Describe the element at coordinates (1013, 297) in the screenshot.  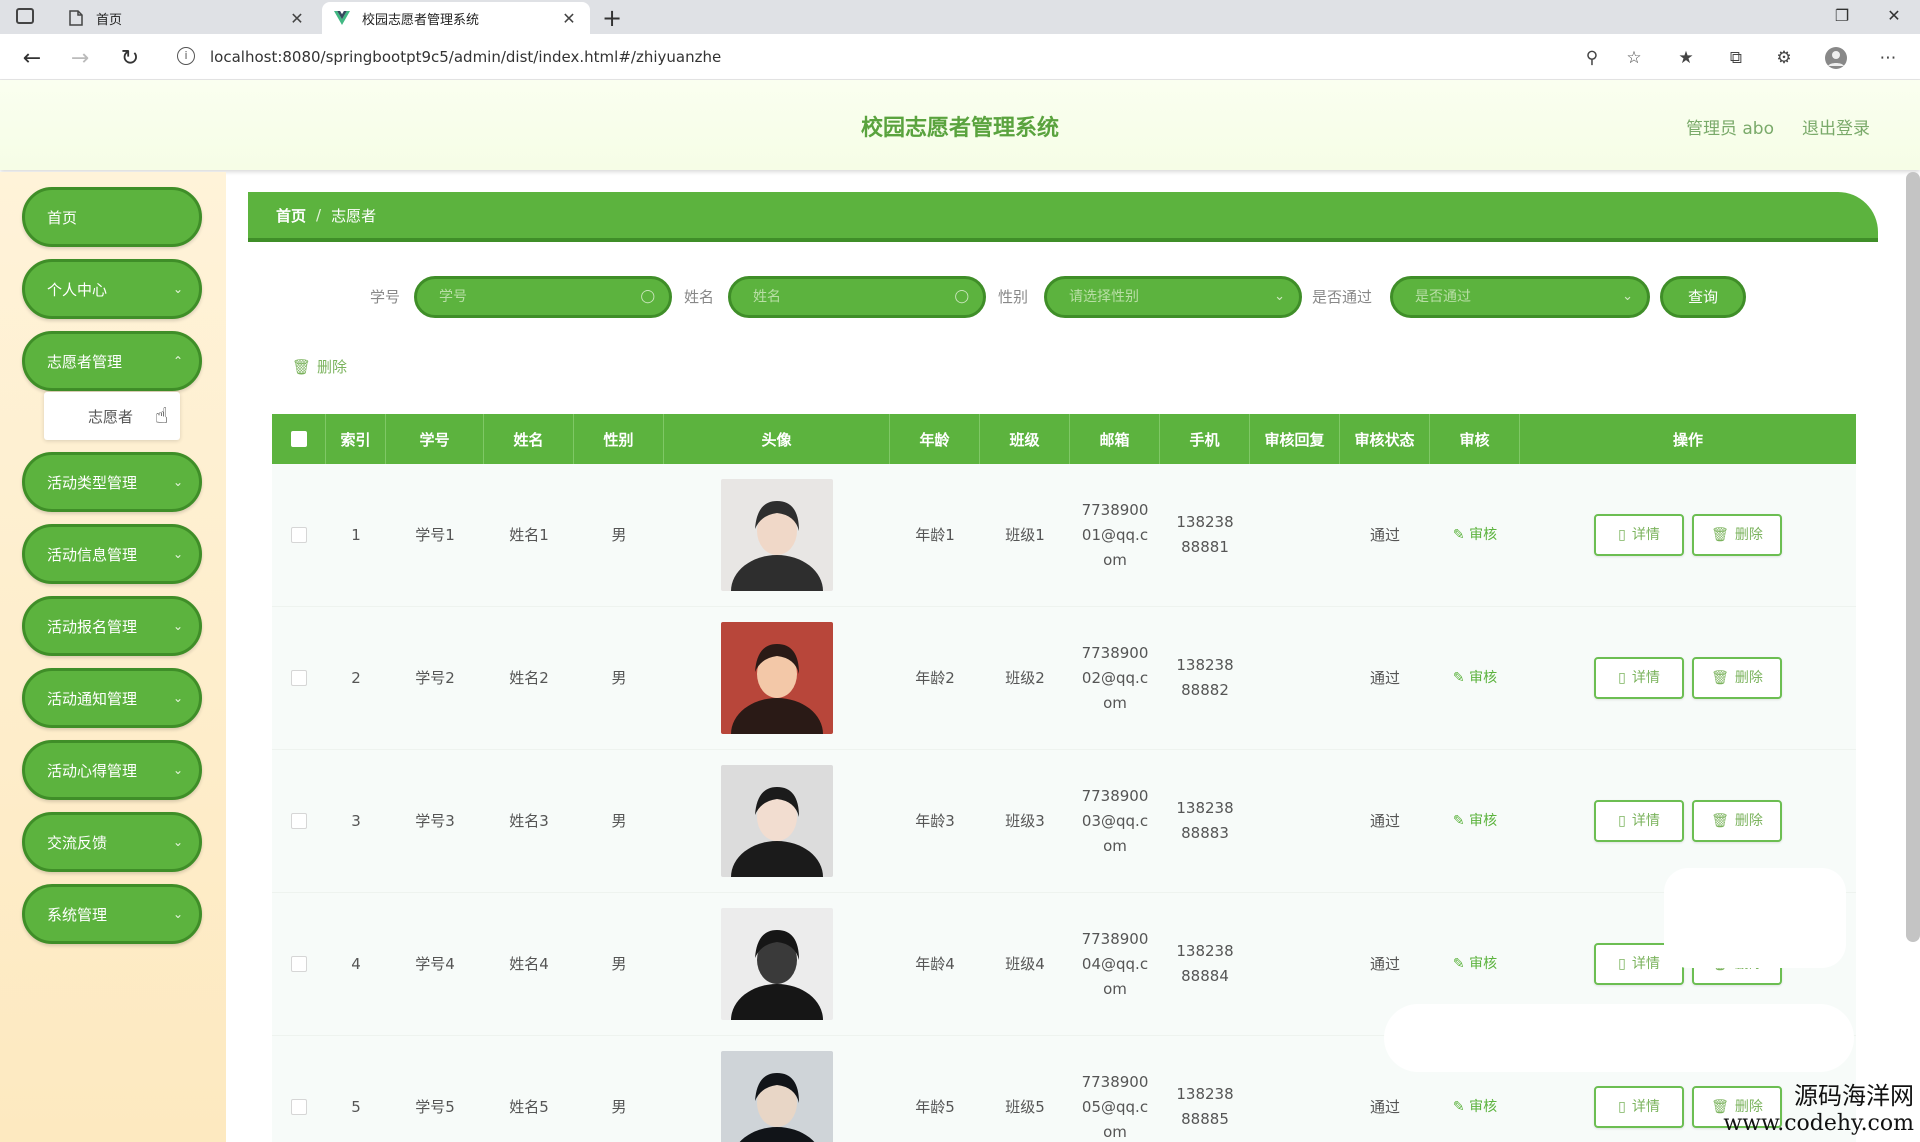
I see `gender-label: 性别` at that location.